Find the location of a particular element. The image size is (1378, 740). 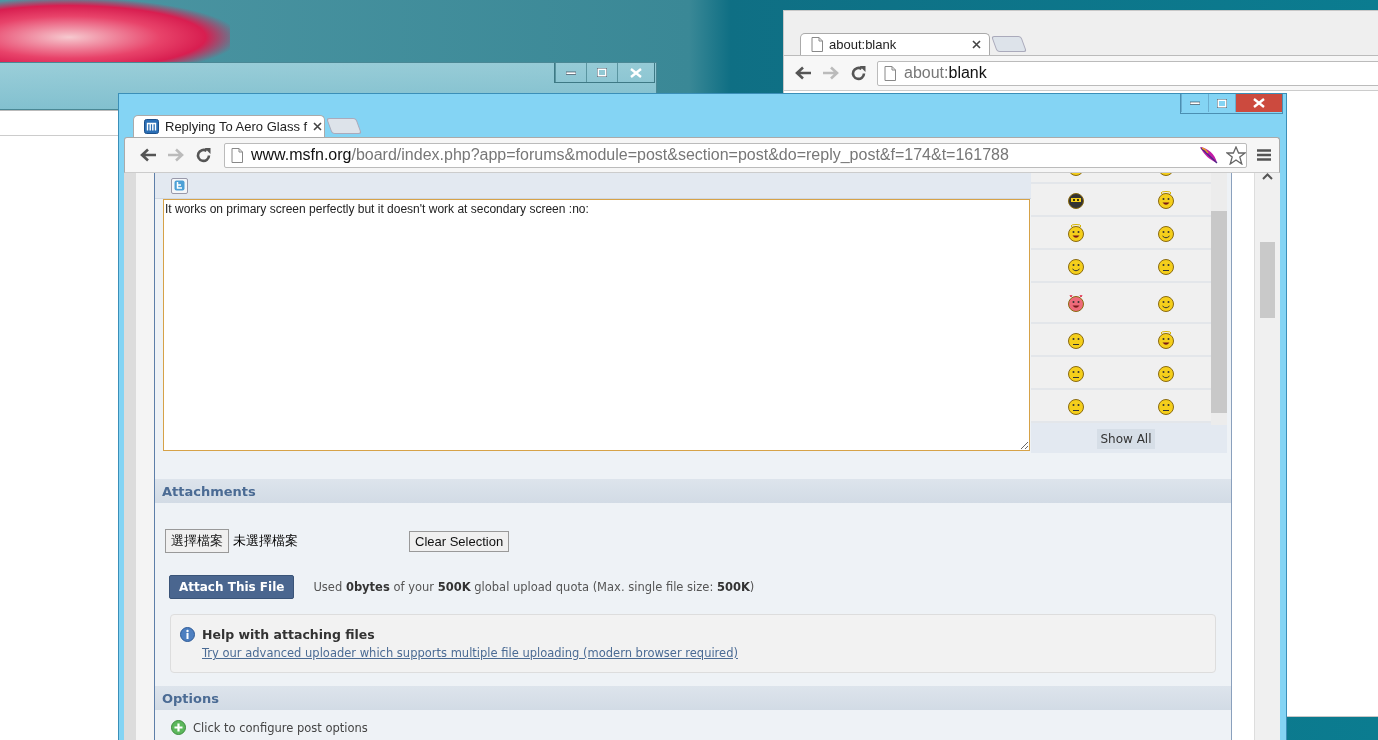

uploader-link: Try our advanced uploader which supports multiple file uploading (modern browser required) is located at coordinates (470, 653).